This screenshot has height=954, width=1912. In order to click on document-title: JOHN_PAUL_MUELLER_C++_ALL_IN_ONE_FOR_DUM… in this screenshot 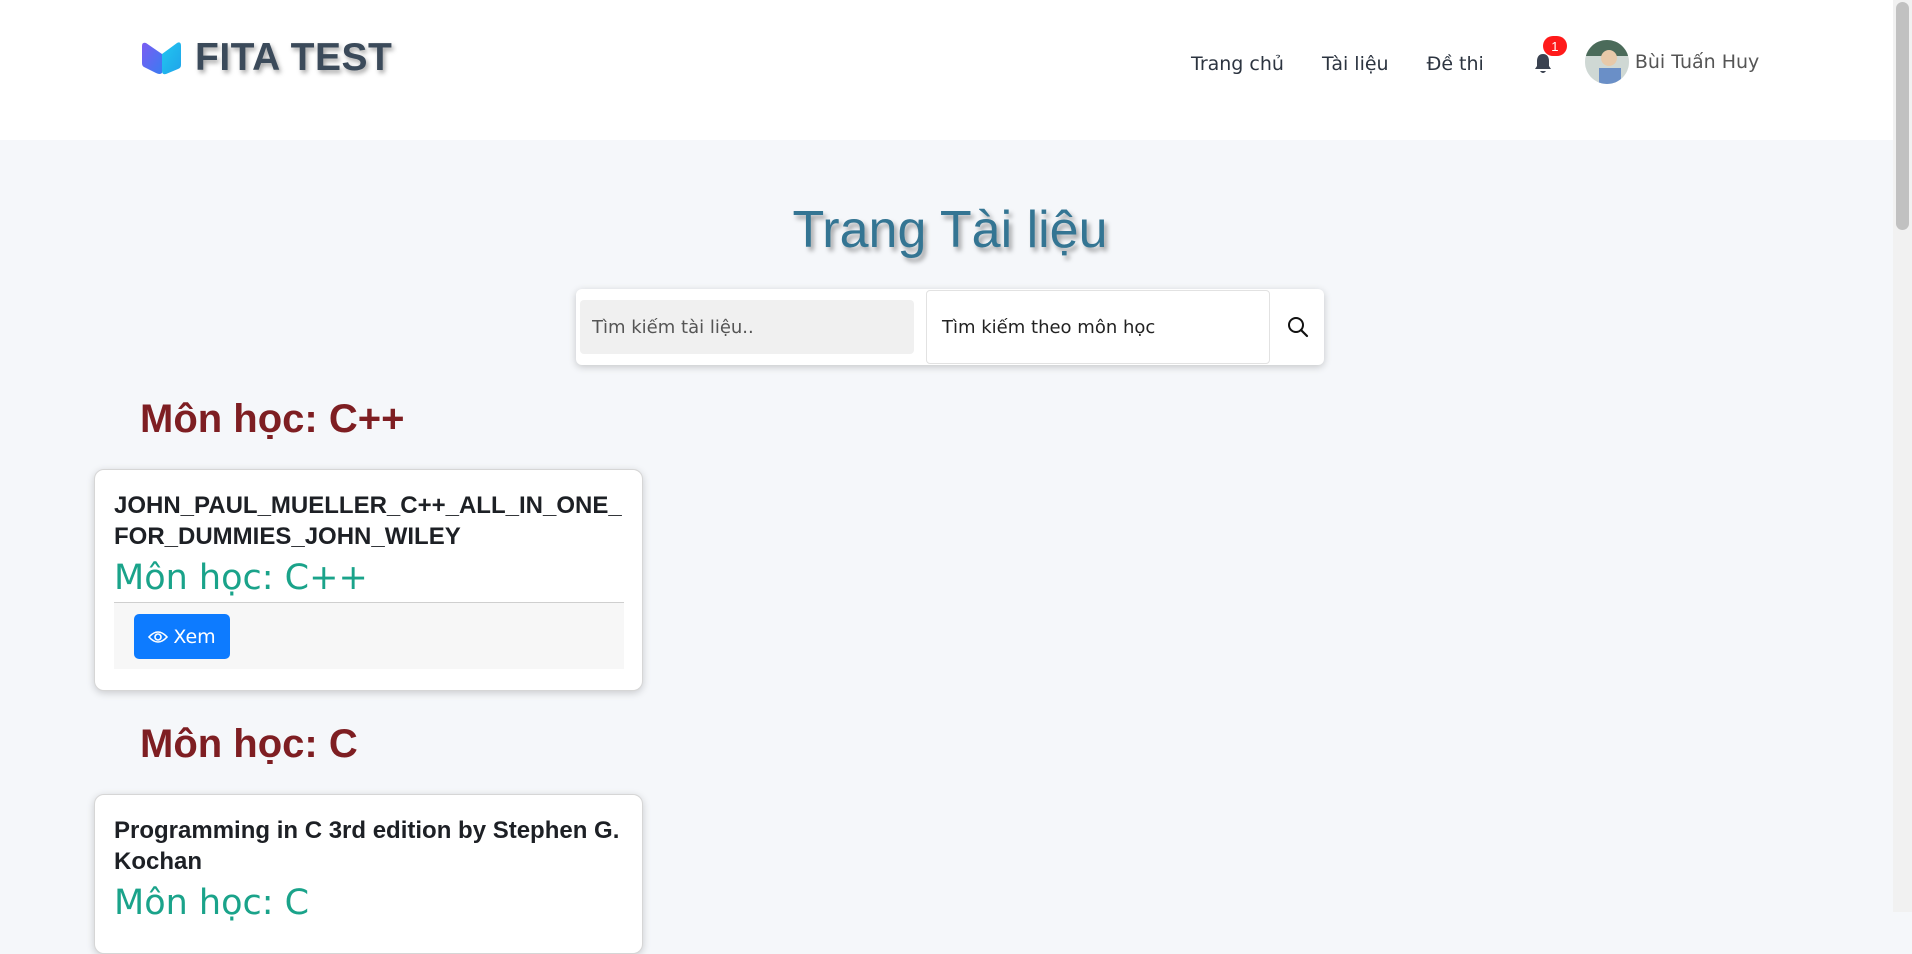, I will do `click(368, 521)`.